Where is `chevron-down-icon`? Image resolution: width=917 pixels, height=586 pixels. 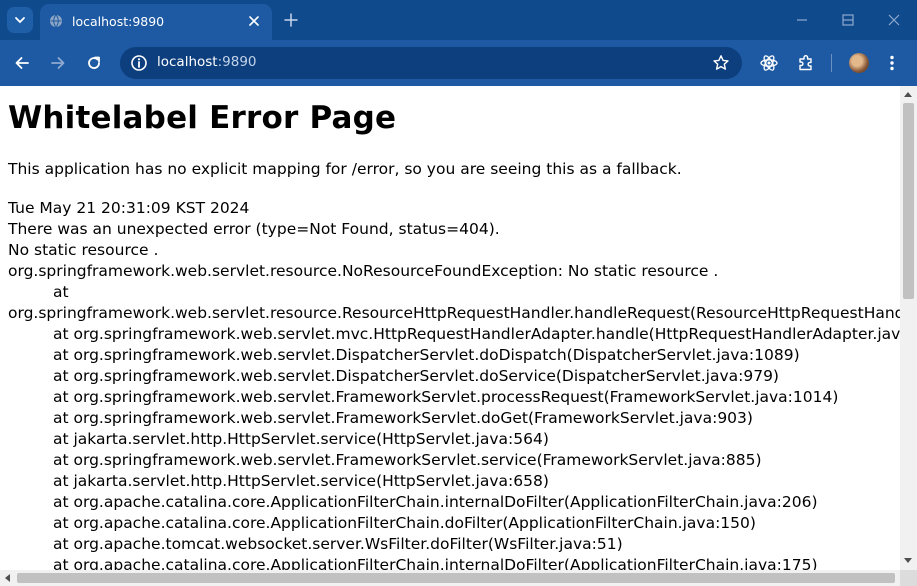 chevron-down-icon is located at coordinates (20, 20).